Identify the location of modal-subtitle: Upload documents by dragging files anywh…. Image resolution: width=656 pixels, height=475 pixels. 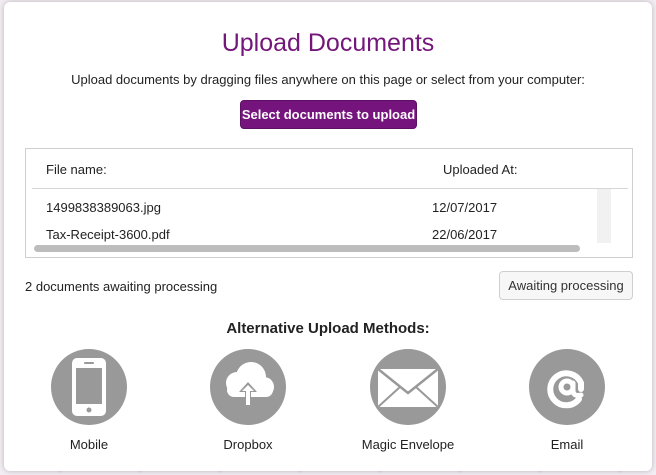
(328, 79).